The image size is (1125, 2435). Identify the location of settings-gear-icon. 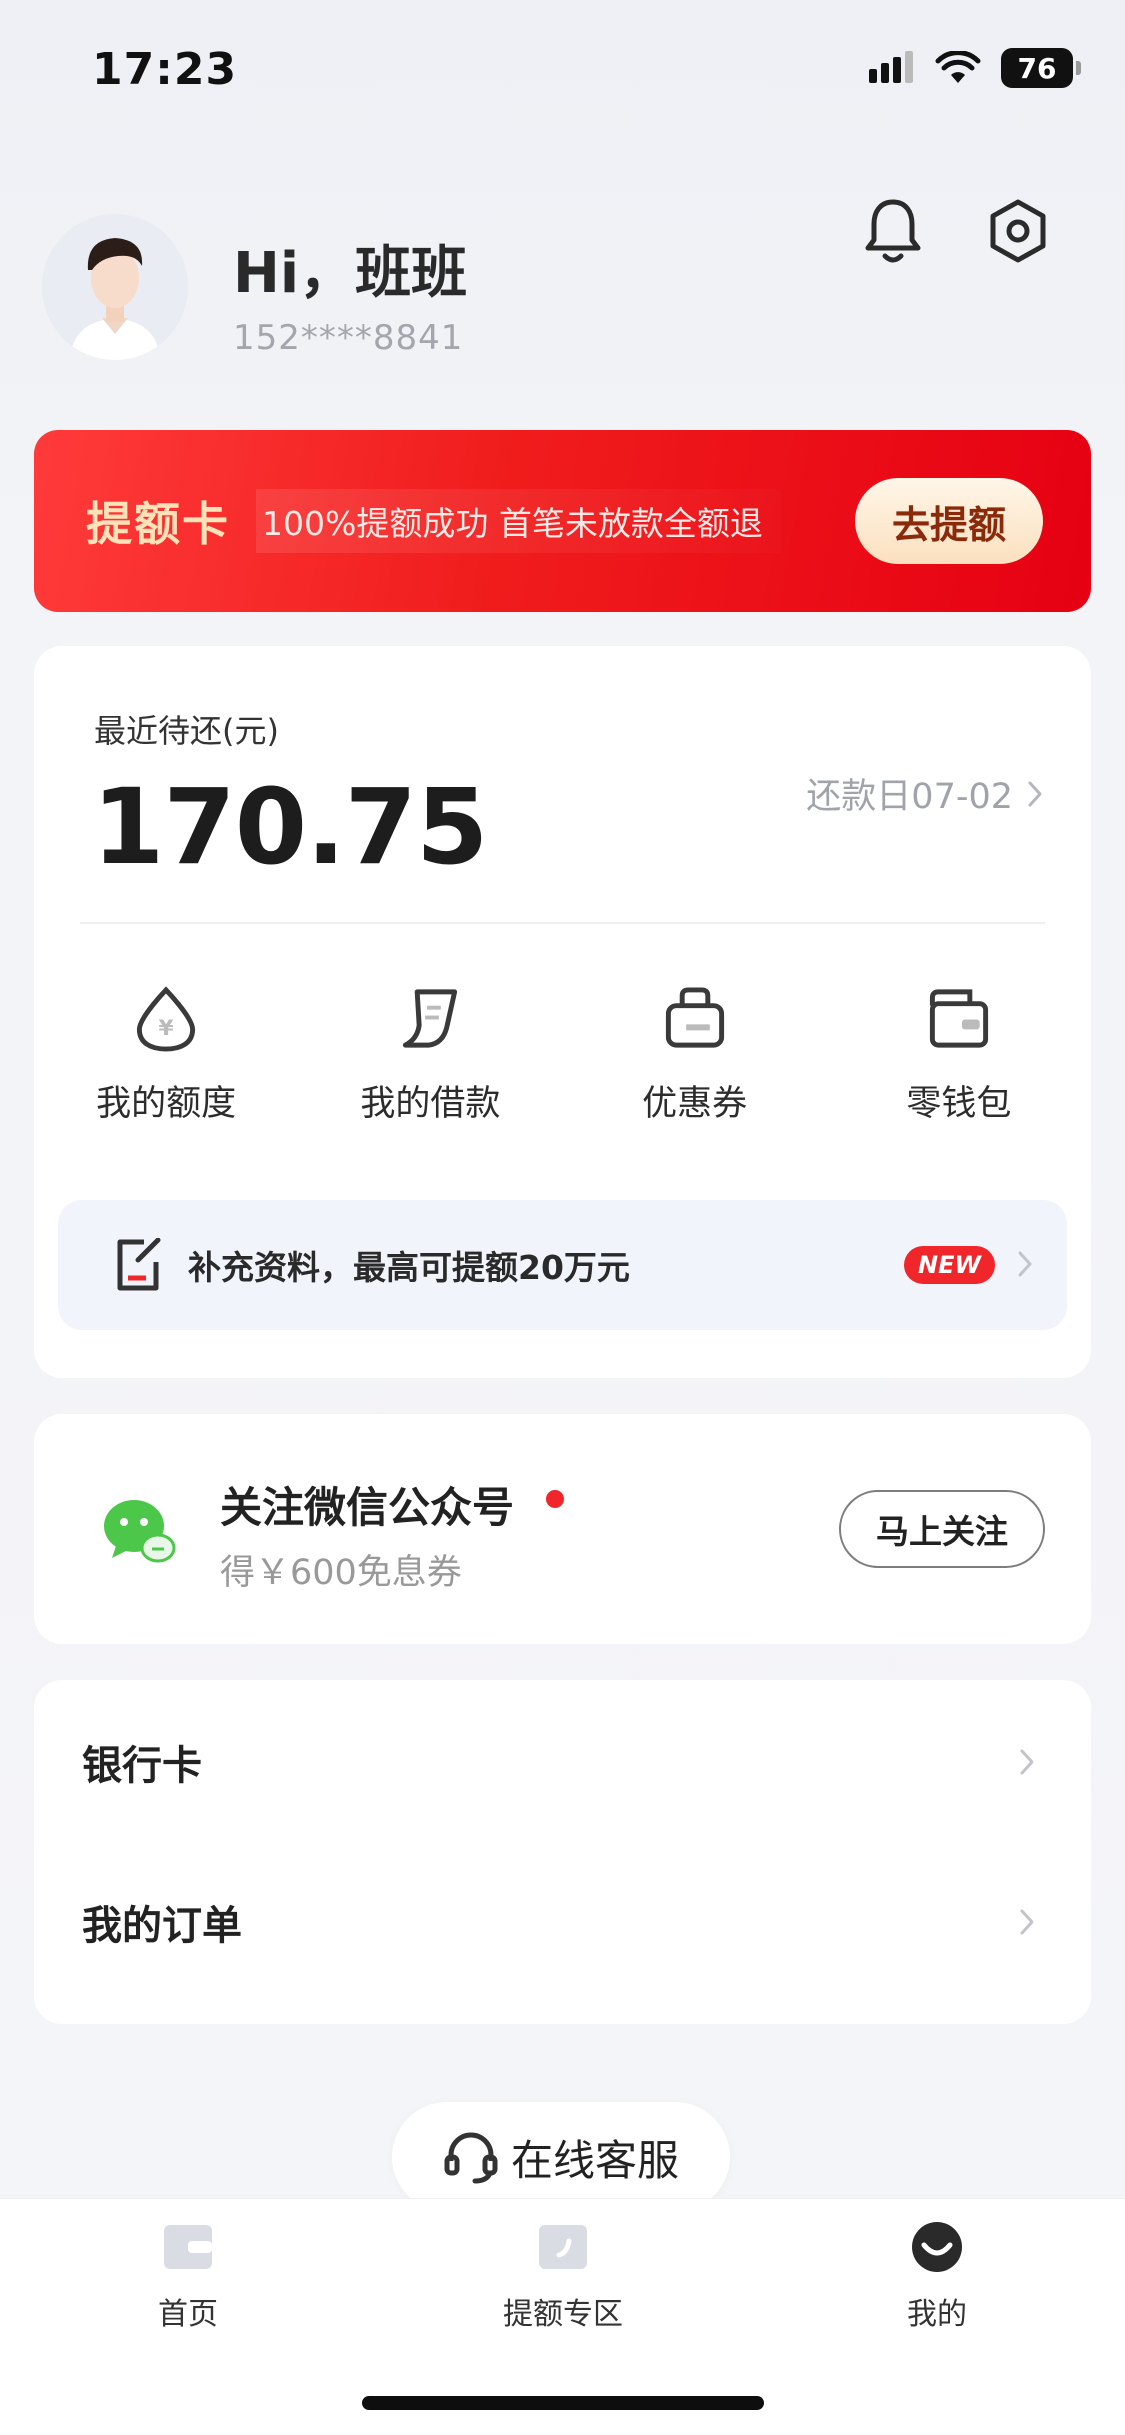
(1018, 231).